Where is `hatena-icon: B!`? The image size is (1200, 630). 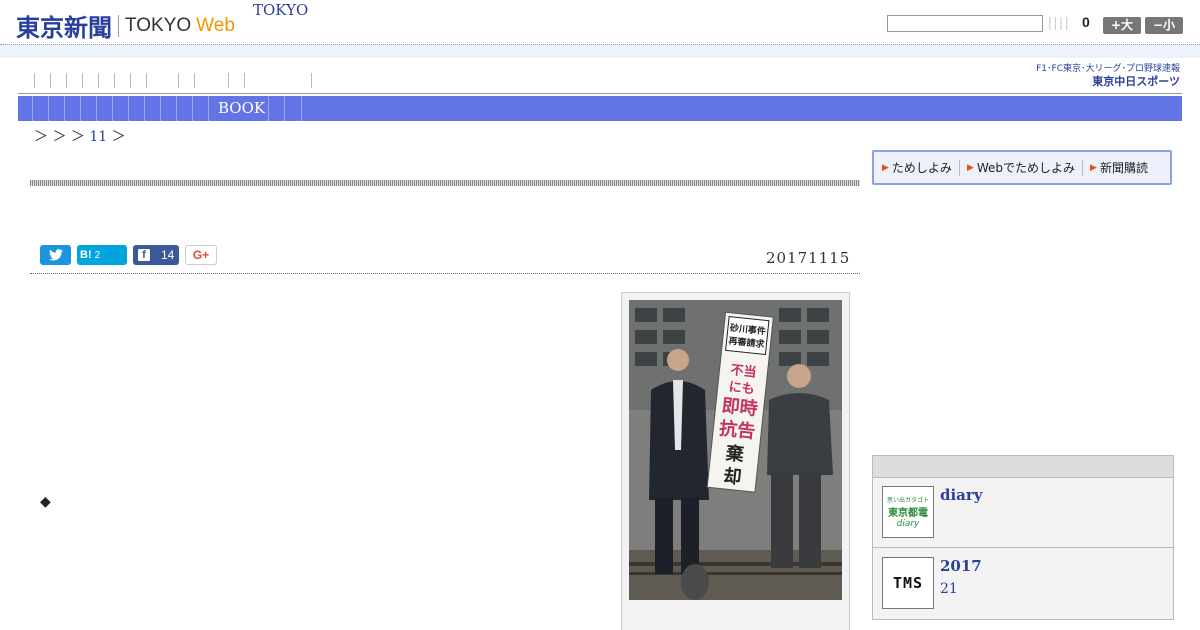
hatena-icon: B! is located at coordinates (86, 255).